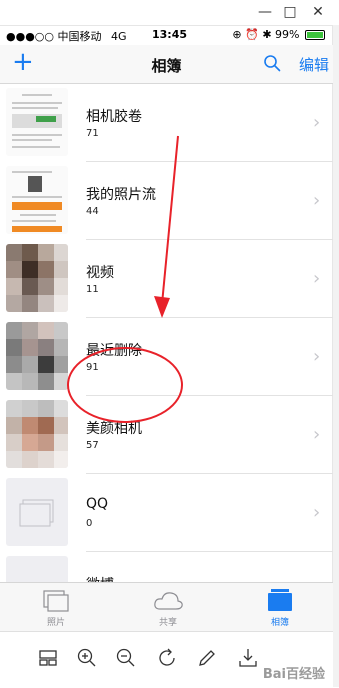 The height and width of the screenshot is (688, 339). I want to click on search-icon, so click(272, 65).